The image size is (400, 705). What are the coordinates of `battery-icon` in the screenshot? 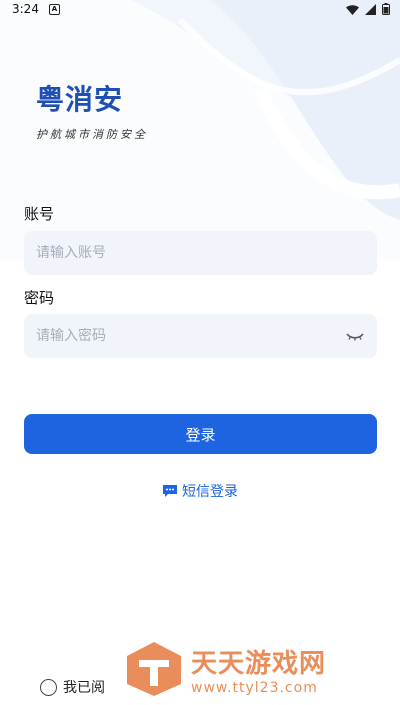 It's located at (386, 9).